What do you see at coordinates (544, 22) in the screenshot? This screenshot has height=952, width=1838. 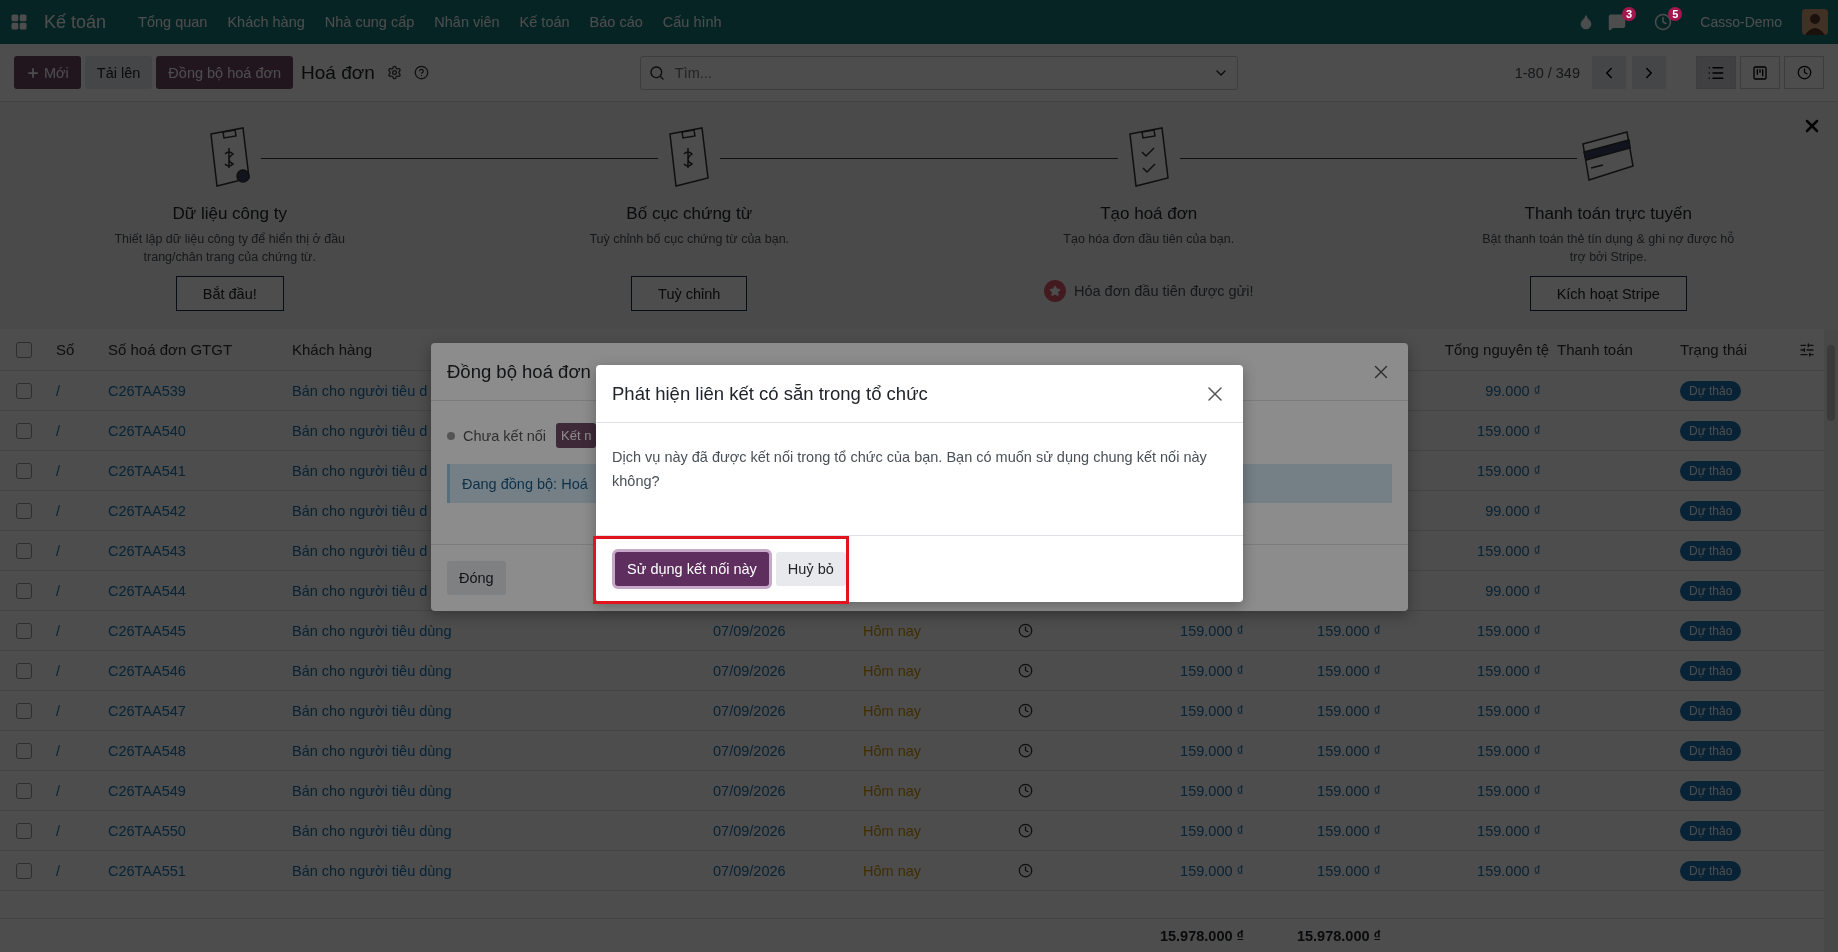 I see `menu-item: Kế toán` at bounding box center [544, 22].